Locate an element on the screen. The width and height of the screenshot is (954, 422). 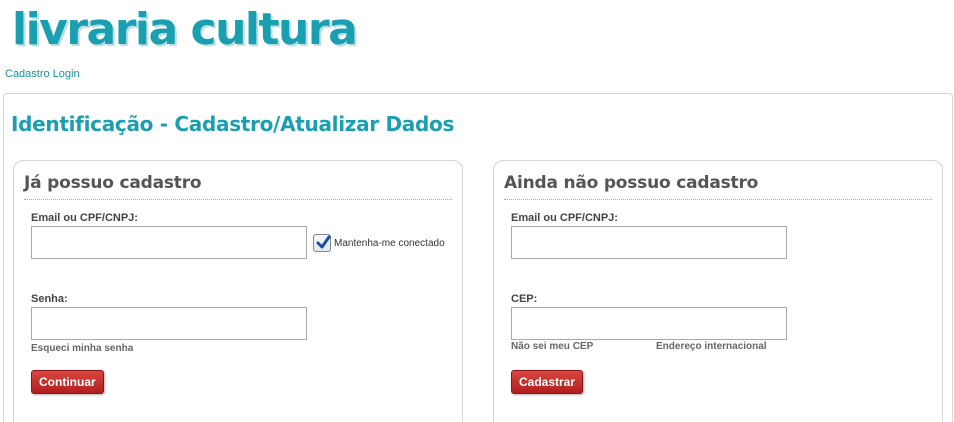
site-logo: livraria cultura is located at coordinates (185, 30).